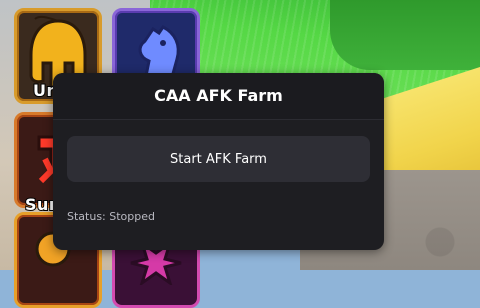 The image size is (480, 308). Describe the element at coordinates (218, 159) in the screenshot. I see `start-afk-farm-button: Start AFK Farm` at that location.